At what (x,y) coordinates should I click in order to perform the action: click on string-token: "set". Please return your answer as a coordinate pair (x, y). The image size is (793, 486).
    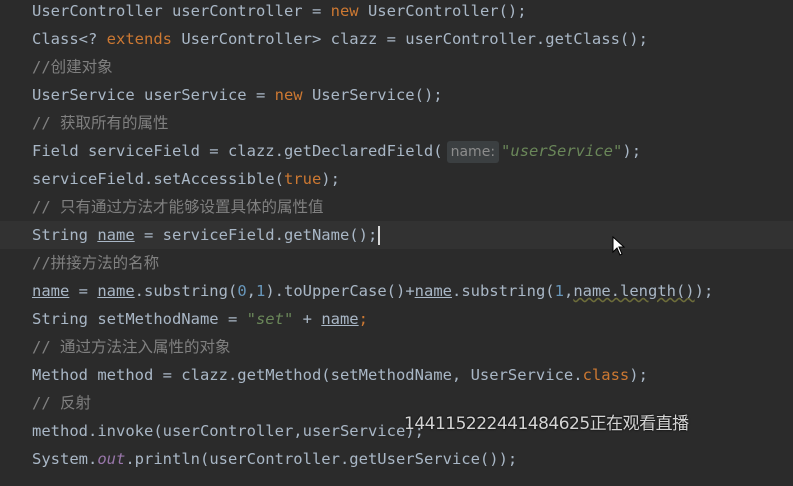
    Looking at the image, I should click on (270, 319).